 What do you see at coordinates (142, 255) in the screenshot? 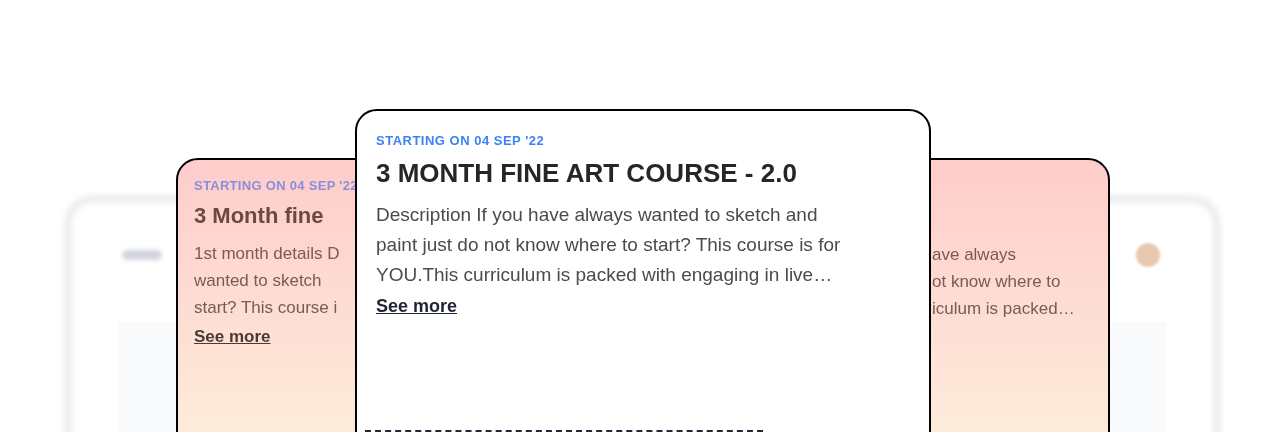
I see `blurred-bar` at bounding box center [142, 255].